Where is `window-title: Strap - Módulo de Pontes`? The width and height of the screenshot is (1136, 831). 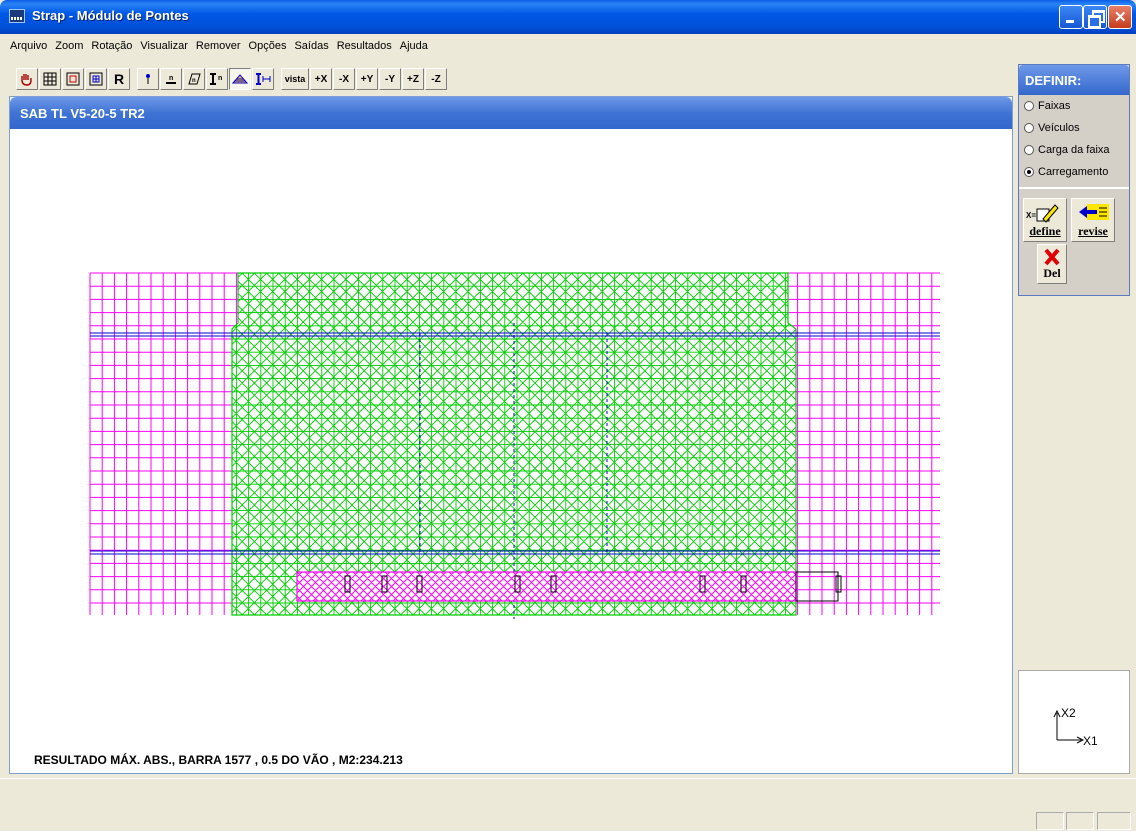
window-title: Strap - Módulo de Pontes is located at coordinates (110, 15).